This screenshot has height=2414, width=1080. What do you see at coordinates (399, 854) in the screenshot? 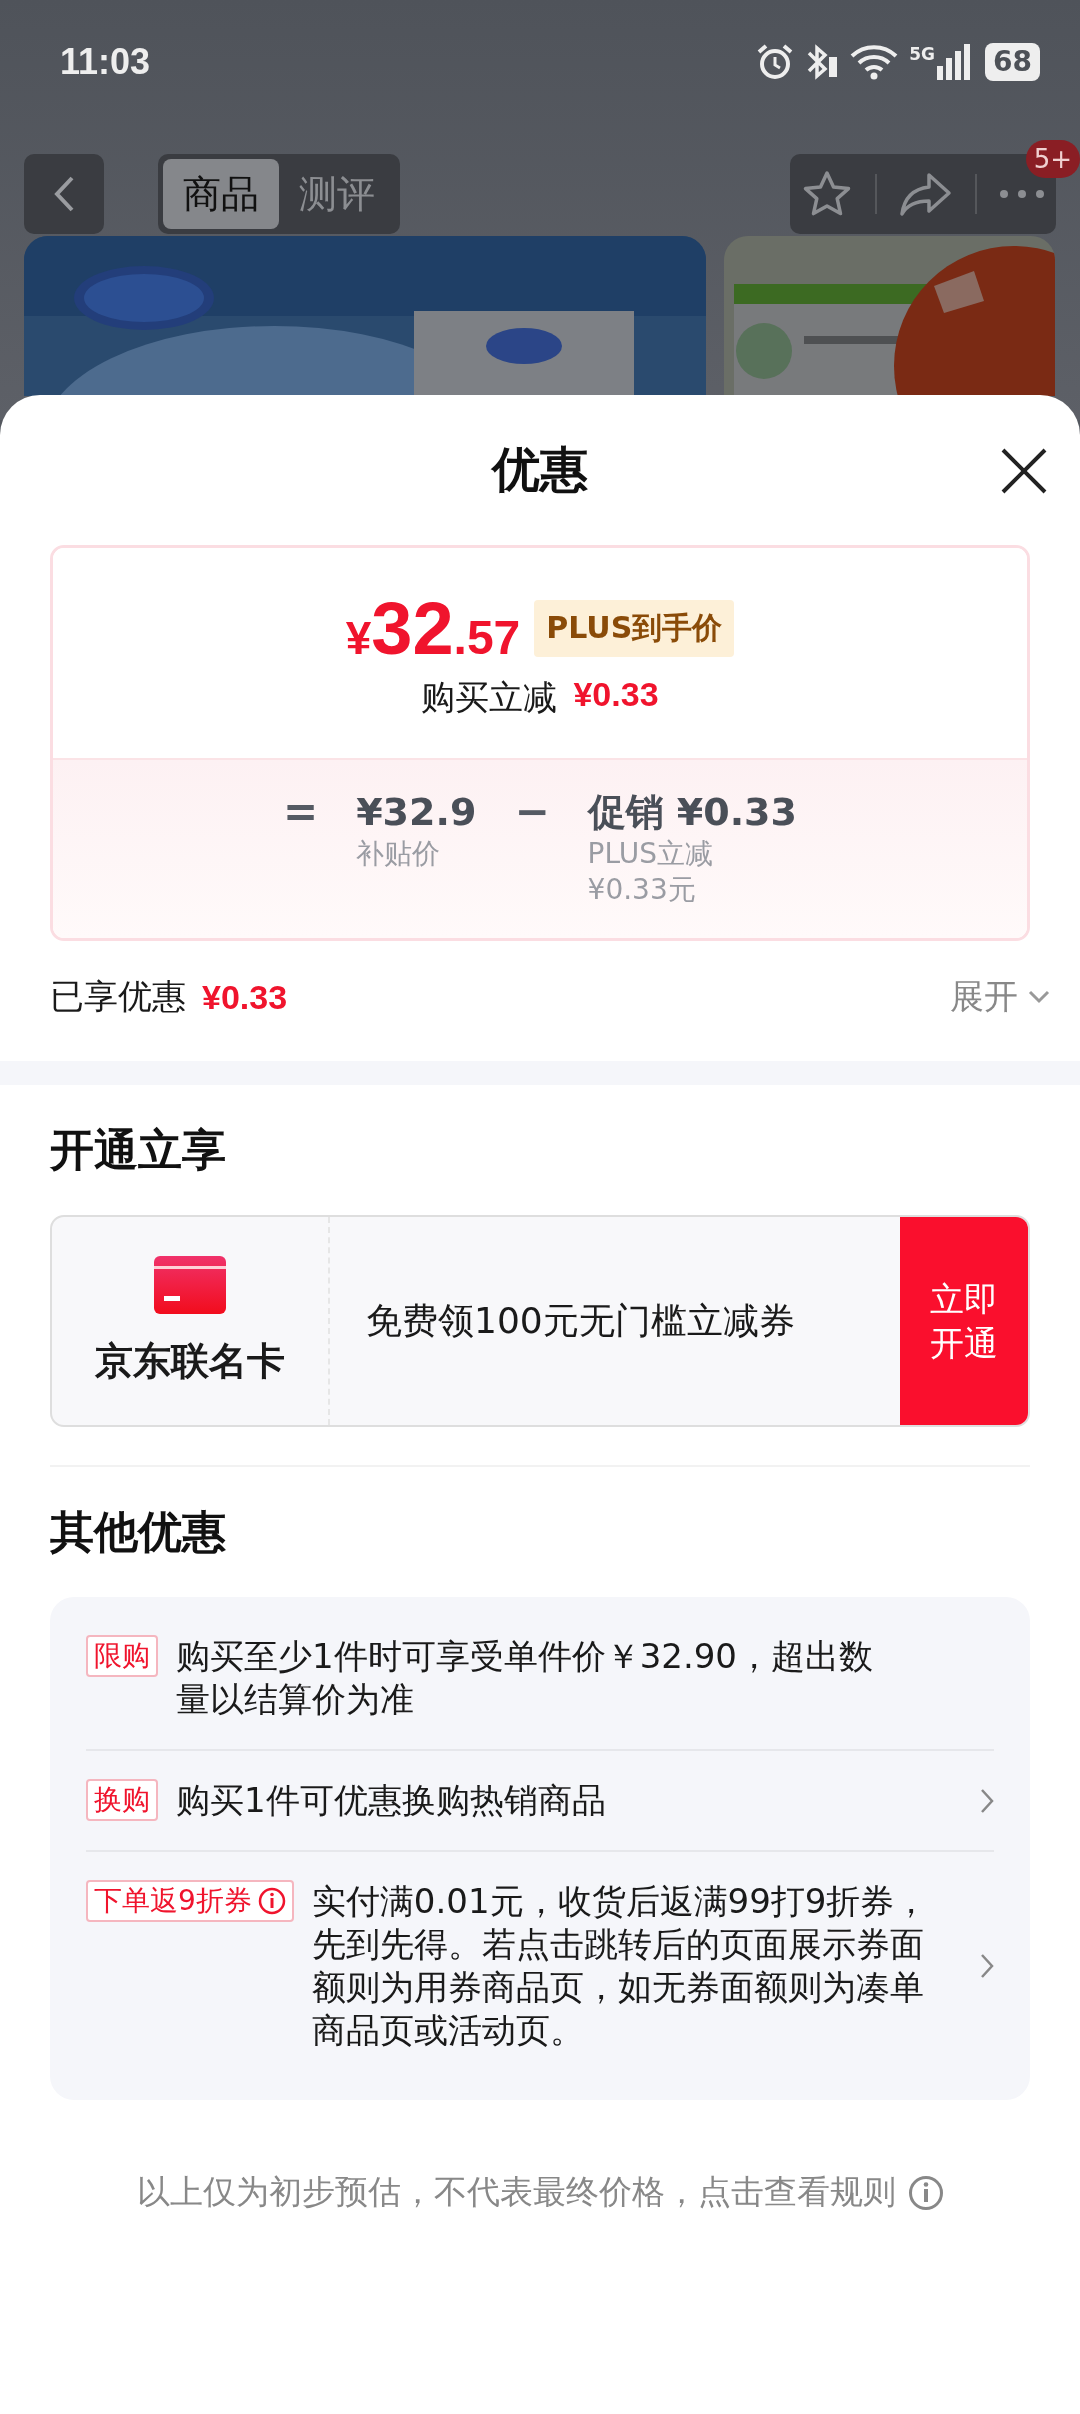
I see `subsidy-price-label: 补贴价` at bounding box center [399, 854].